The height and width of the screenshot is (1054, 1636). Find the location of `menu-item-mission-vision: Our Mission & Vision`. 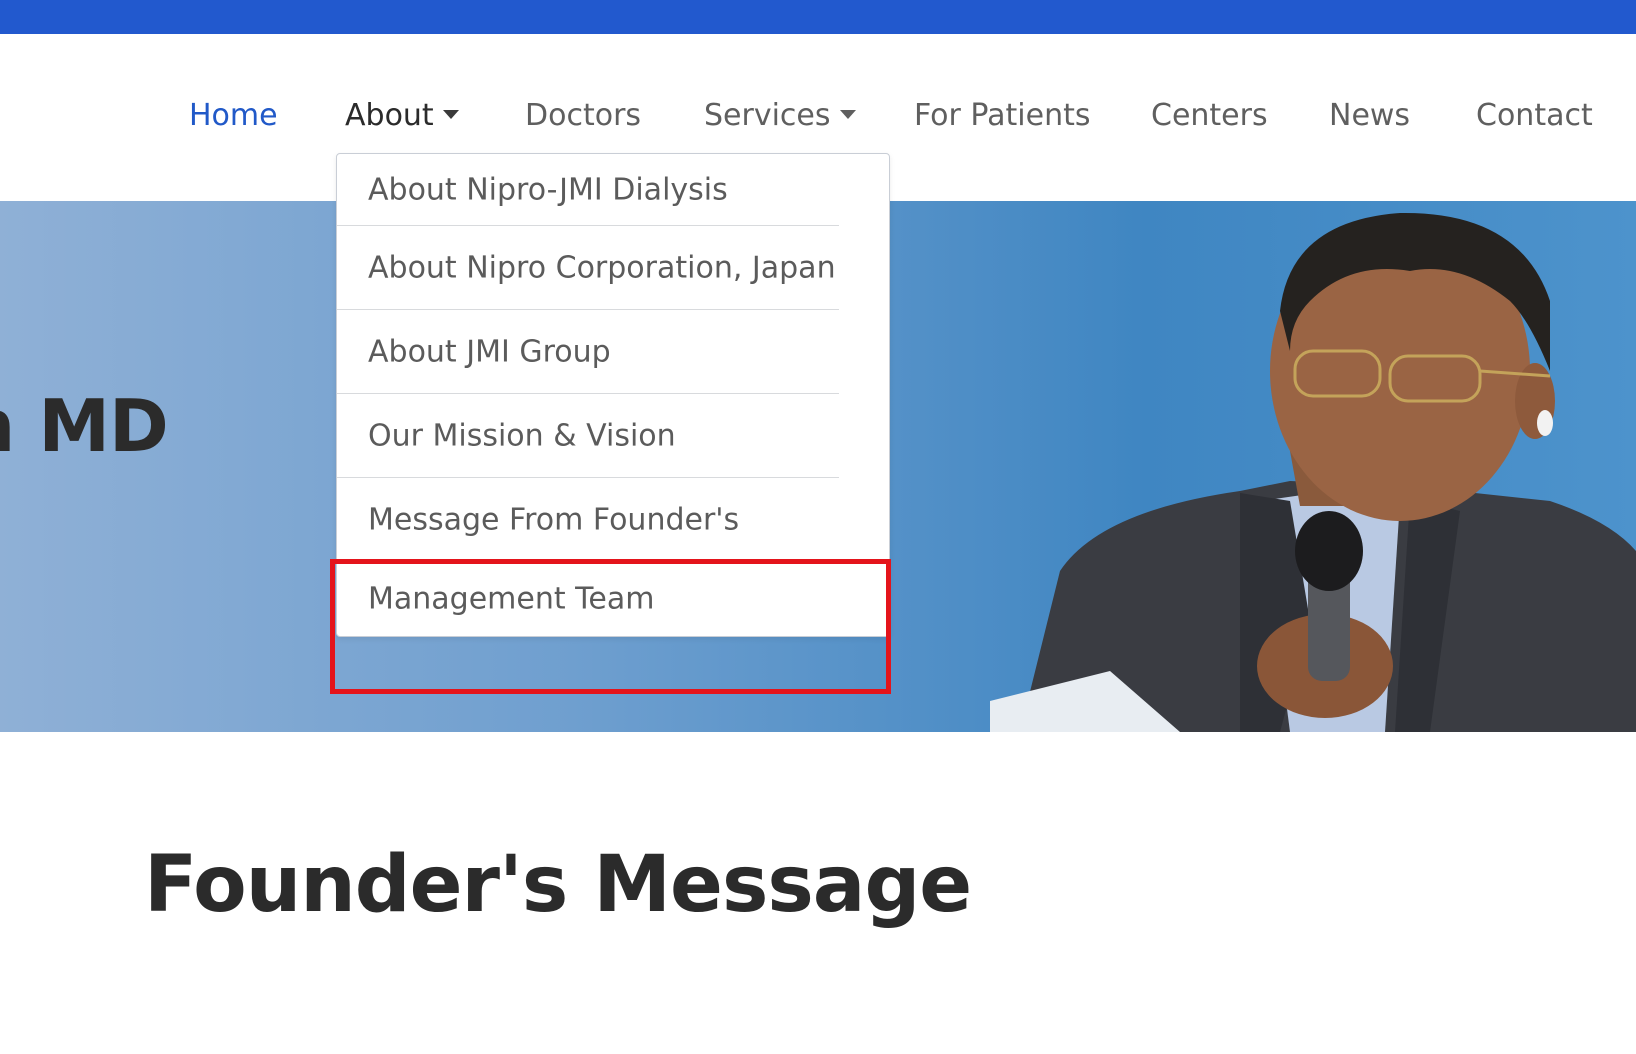

menu-item-mission-vision: Our Mission & Vision is located at coordinates (588, 436).